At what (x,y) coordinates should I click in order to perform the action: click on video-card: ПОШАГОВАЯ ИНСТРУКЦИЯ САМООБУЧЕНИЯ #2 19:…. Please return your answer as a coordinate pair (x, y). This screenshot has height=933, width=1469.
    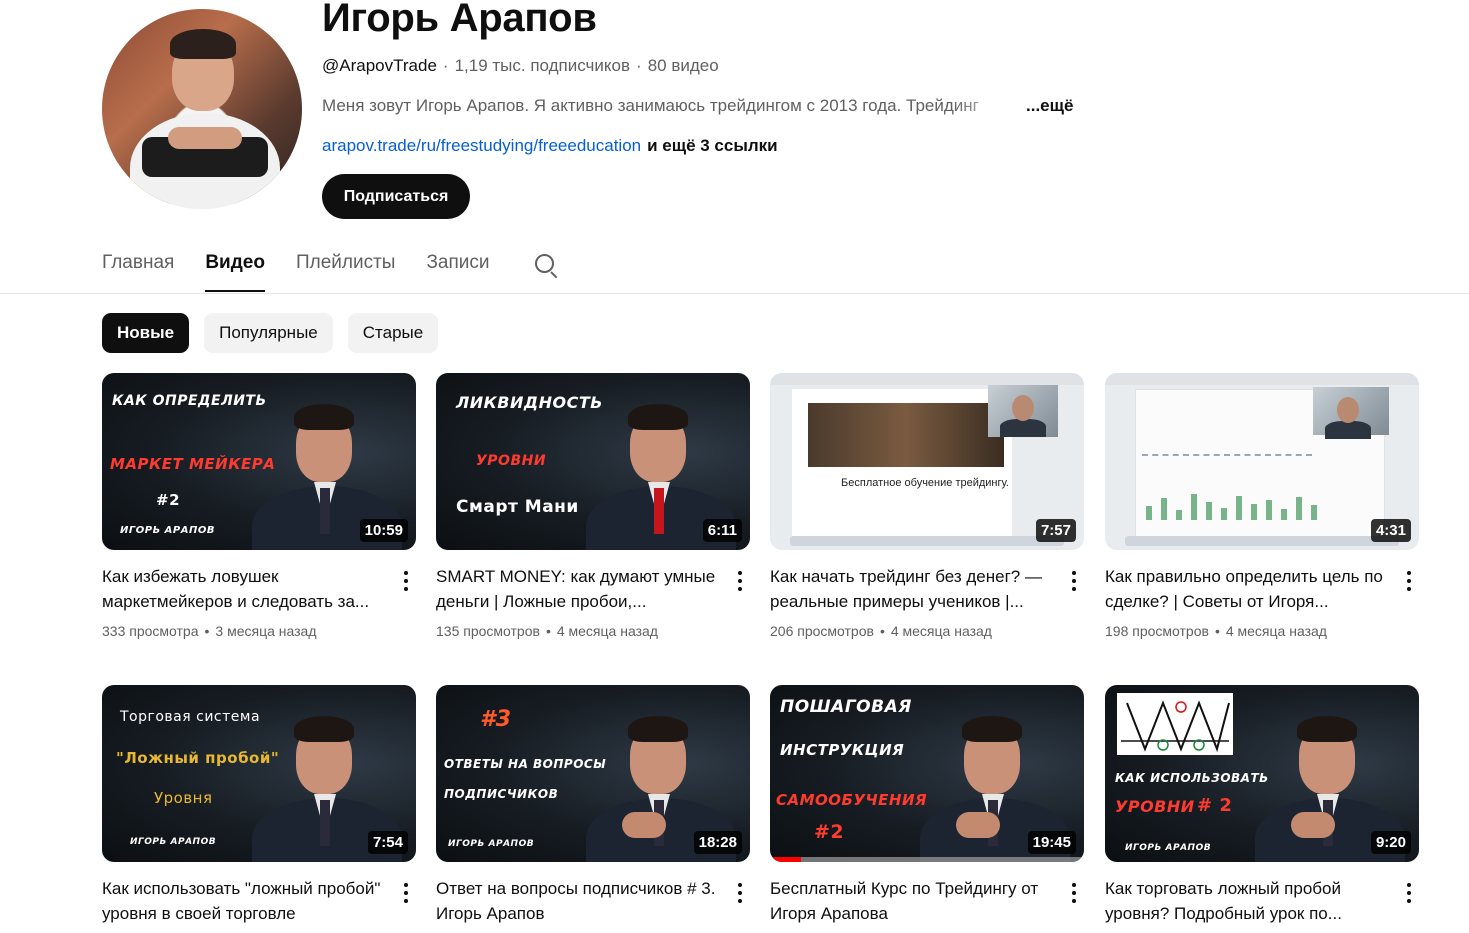
    Looking at the image, I should click on (927, 804).